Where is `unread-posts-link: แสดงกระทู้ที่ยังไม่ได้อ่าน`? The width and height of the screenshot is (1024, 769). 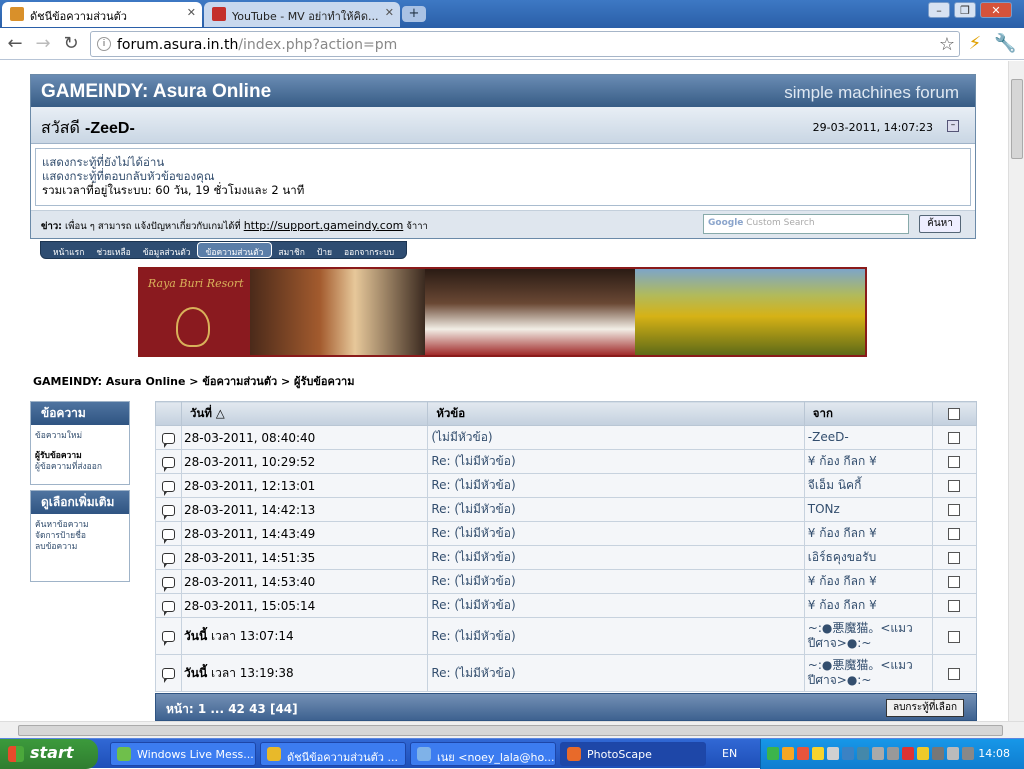 unread-posts-link: แสดงกระทู้ที่ยังไม่ได้อ่าน is located at coordinates (503, 162).